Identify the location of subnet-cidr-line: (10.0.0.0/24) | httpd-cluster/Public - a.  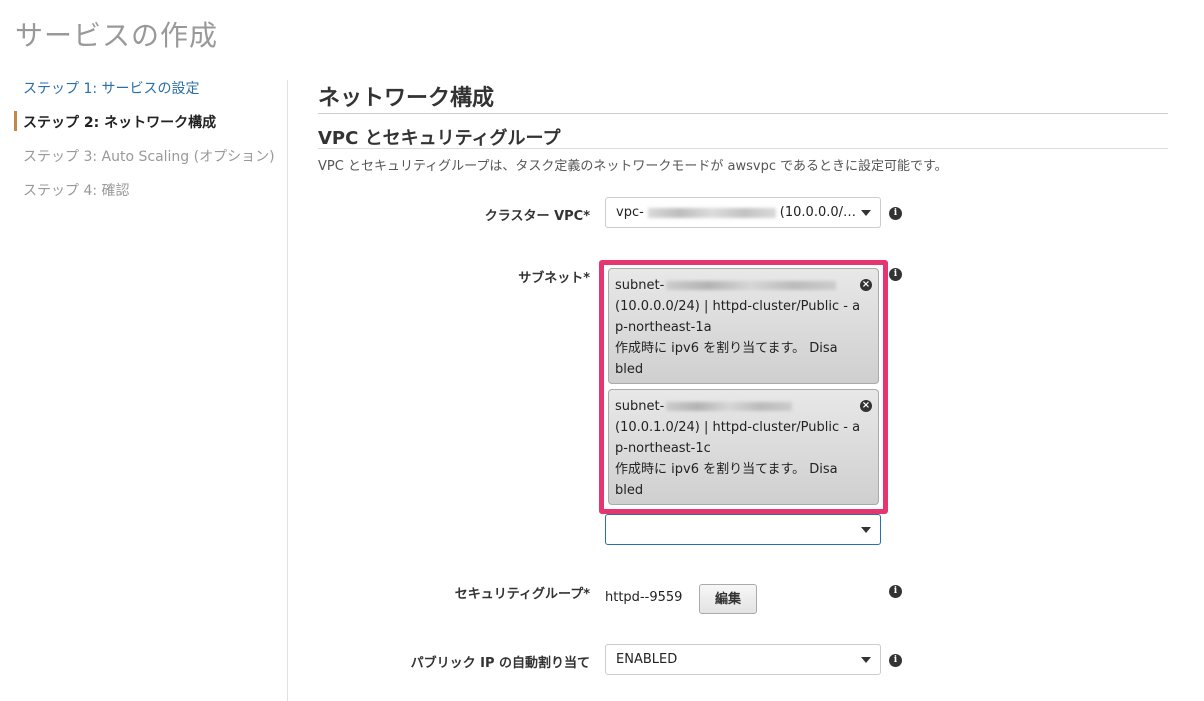
(738, 306).